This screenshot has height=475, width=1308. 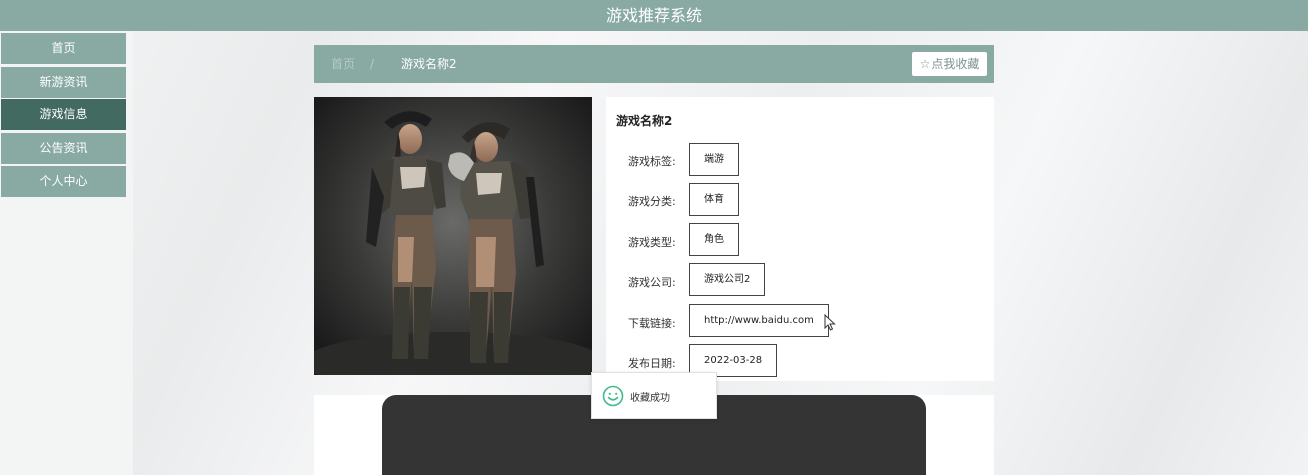 What do you see at coordinates (652, 282) in the screenshot?
I see `game-company-label: 游戏公司:` at bounding box center [652, 282].